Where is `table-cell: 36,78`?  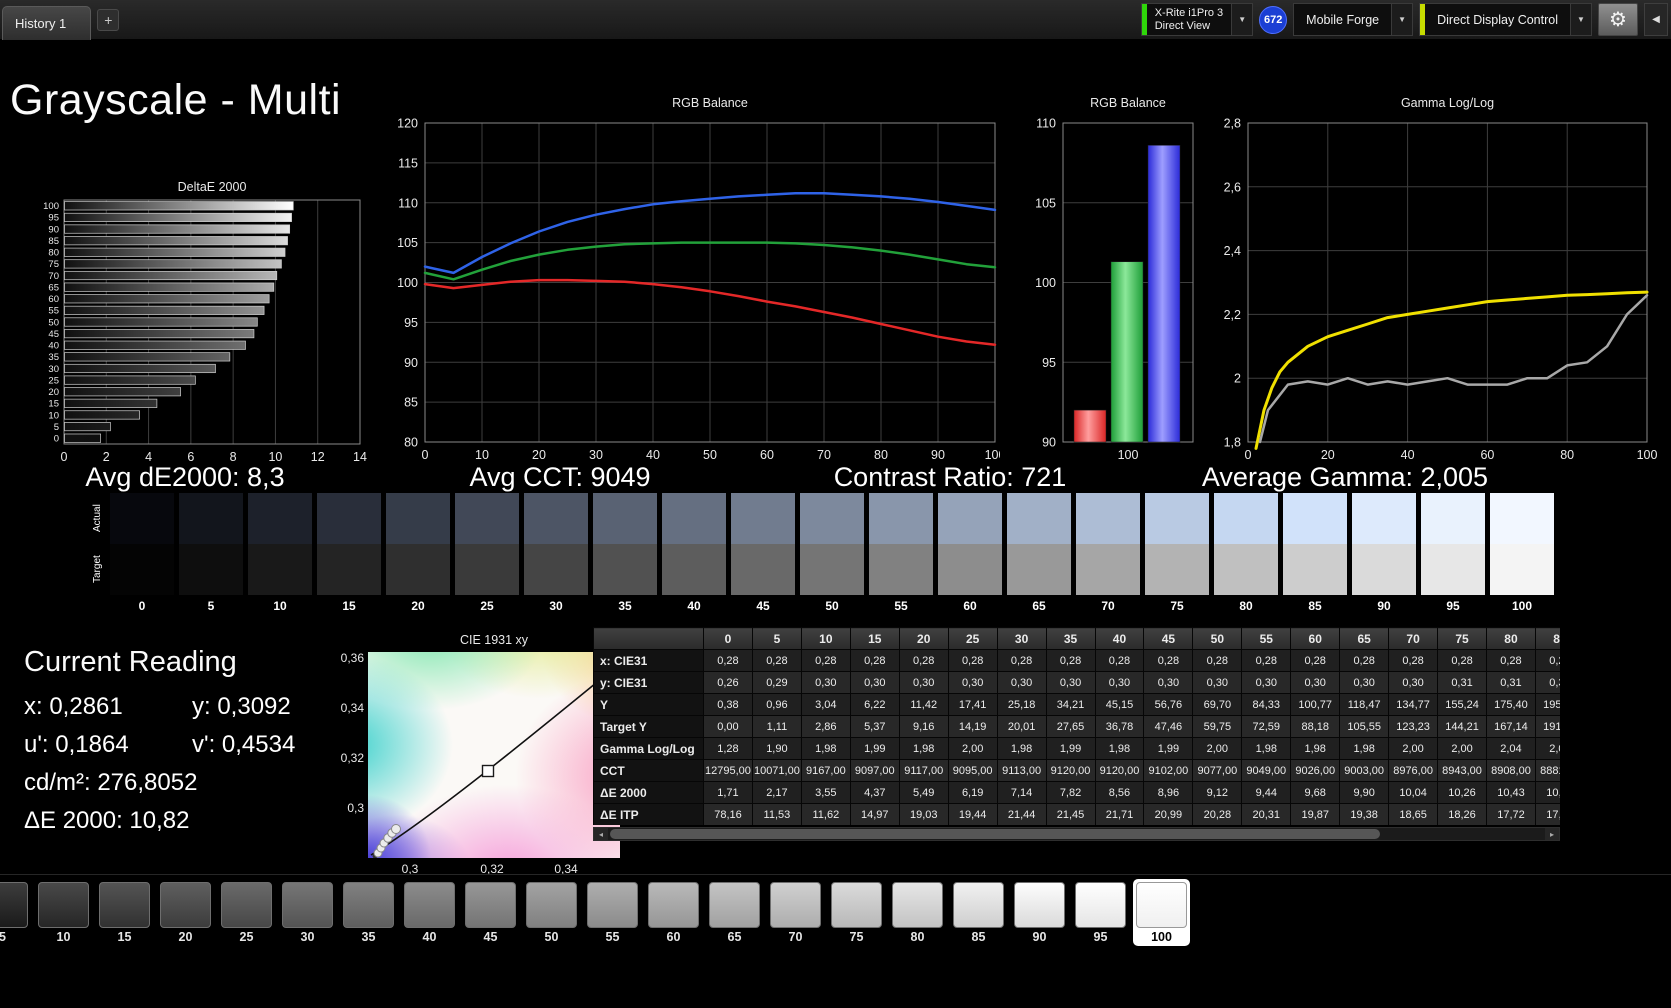 table-cell: 36,78 is located at coordinates (1119, 726).